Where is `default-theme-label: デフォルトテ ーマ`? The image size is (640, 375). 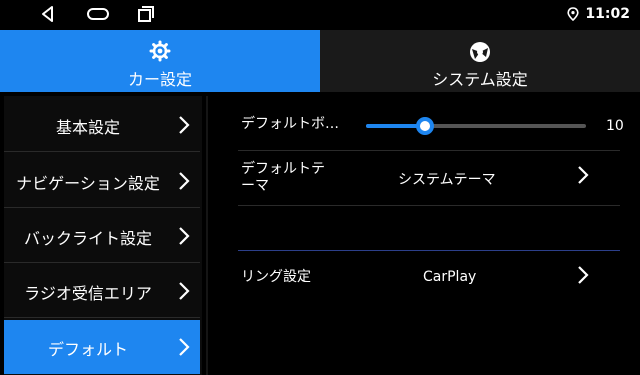 default-theme-label: デフォルトテ ーマ is located at coordinates (283, 178).